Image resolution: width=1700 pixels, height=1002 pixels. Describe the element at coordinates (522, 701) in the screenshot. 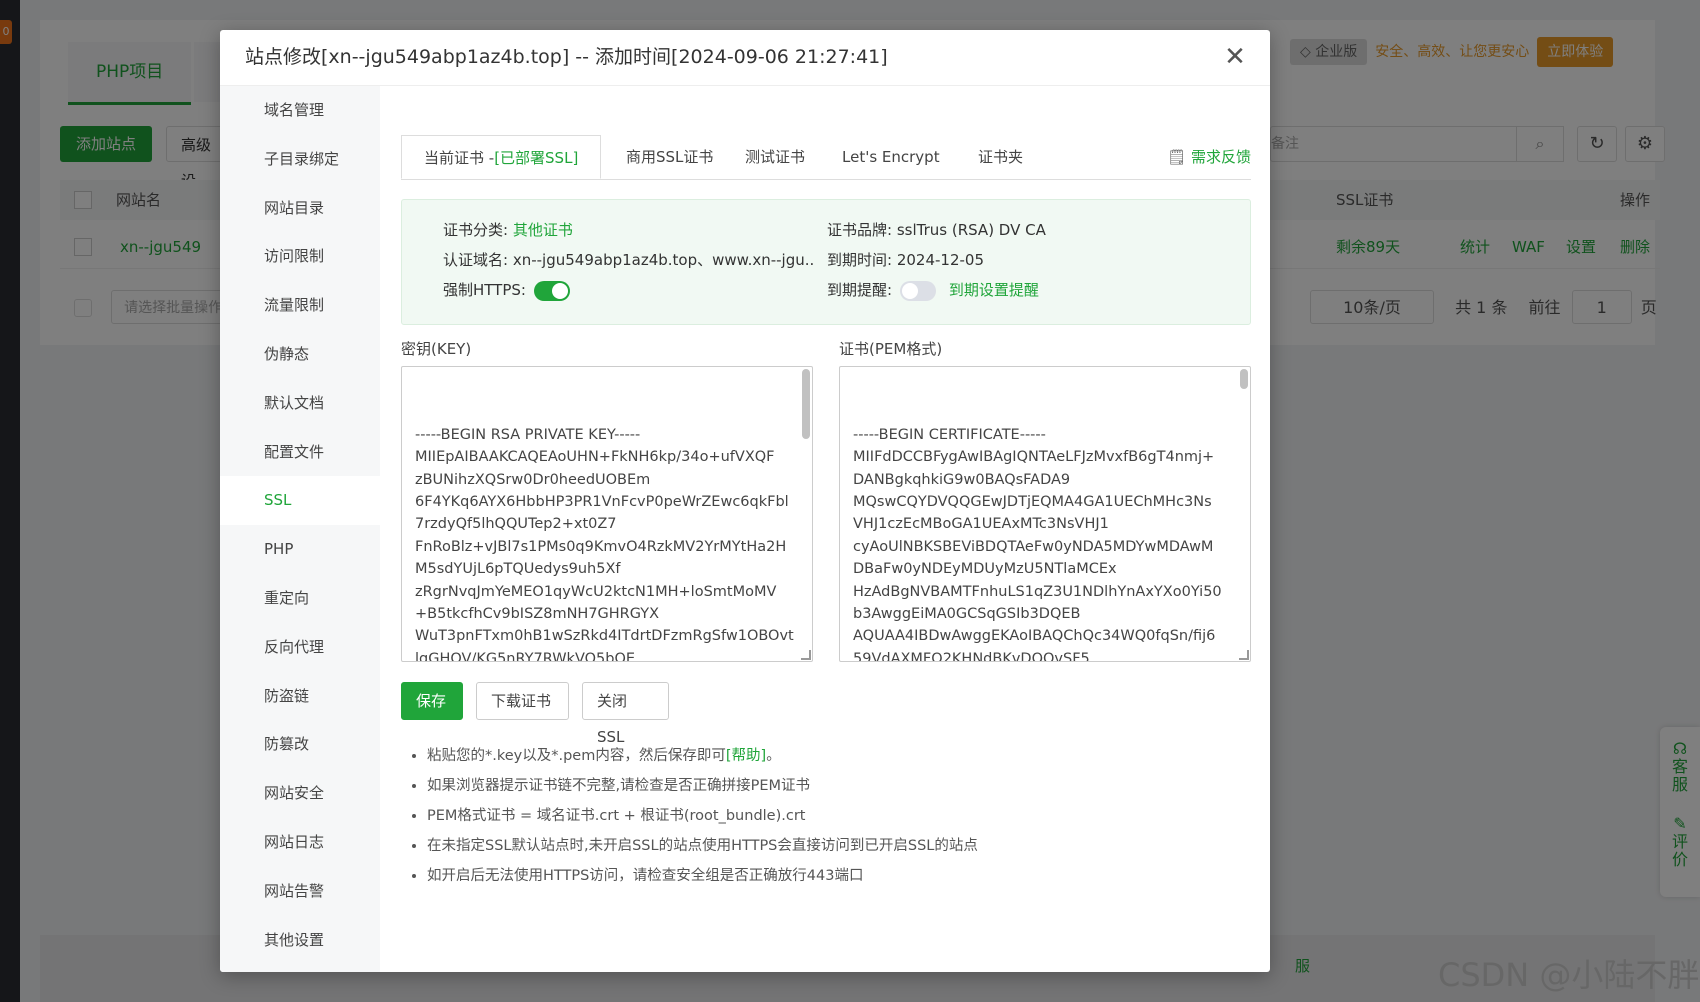

I see `download-cert-button: 下载证书` at that location.